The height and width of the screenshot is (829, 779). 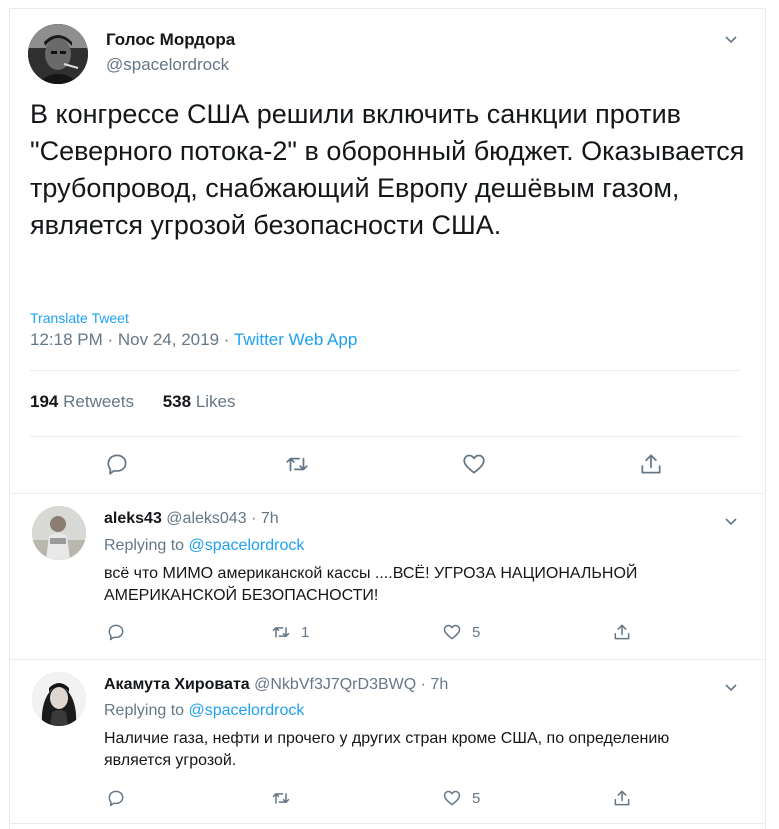 I want to click on reply-header: Акамута Хировата @NkbVf3J7QrD3BWQ · 7h, so click(x=276, y=684).